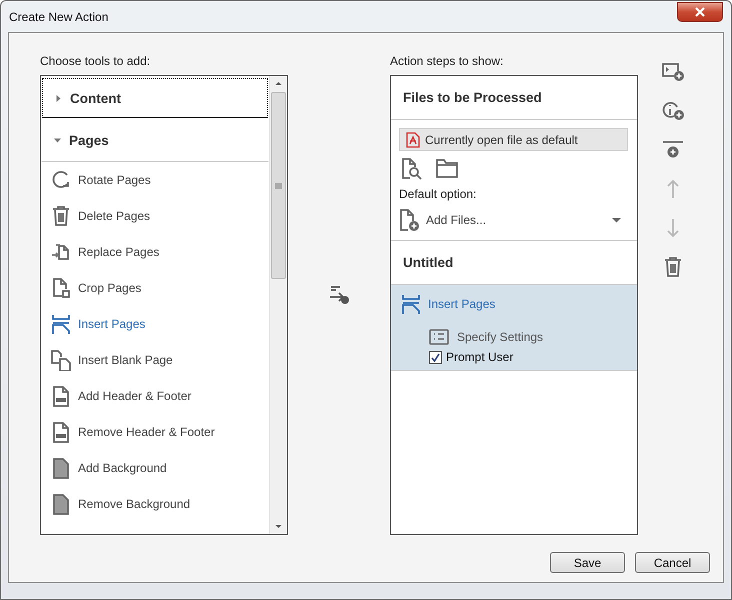 The height and width of the screenshot is (600, 732). What do you see at coordinates (58, 98) in the screenshot?
I see `caret-right-icon` at bounding box center [58, 98].